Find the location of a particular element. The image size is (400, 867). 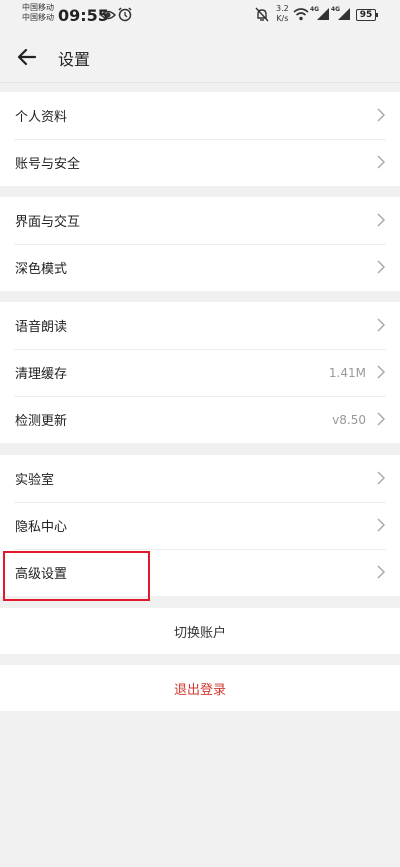

mute-bell-icon is located at coordinates (262, 14).